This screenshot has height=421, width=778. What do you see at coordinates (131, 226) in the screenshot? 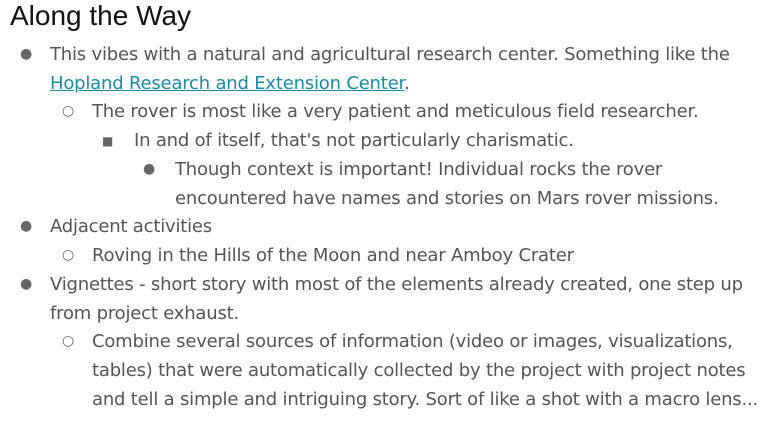
I see `item-text: Adjacent activities` at bounding box center [131, 226].